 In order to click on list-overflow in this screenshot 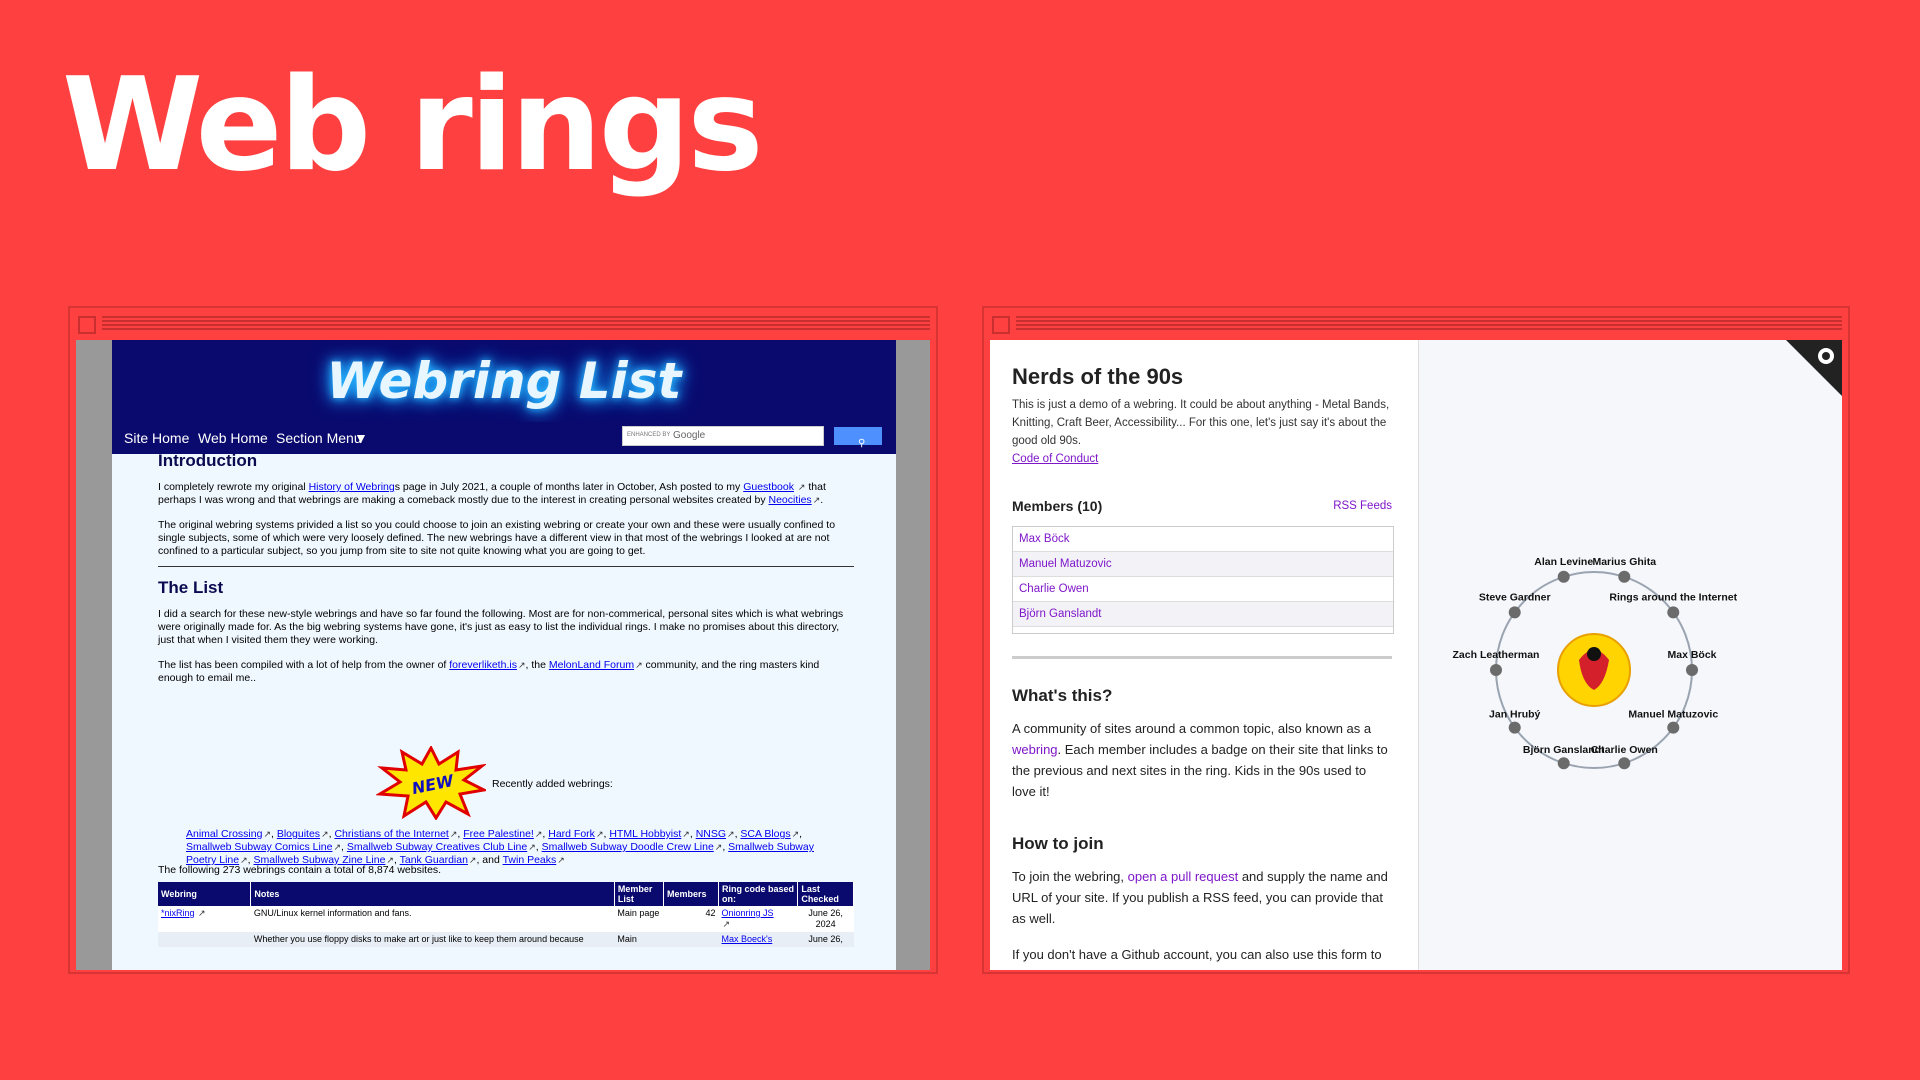, I will do `click(1203, 630)`.